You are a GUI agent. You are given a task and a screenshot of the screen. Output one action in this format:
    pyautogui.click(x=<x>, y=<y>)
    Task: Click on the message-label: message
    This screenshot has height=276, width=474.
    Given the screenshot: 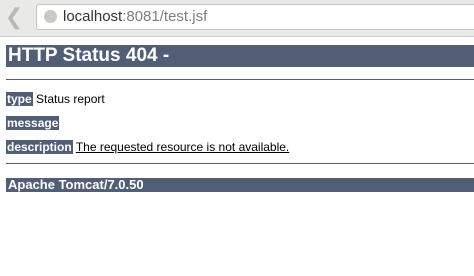 What is the action you would take?
    pyautogui.click(x=33, y=123)
    